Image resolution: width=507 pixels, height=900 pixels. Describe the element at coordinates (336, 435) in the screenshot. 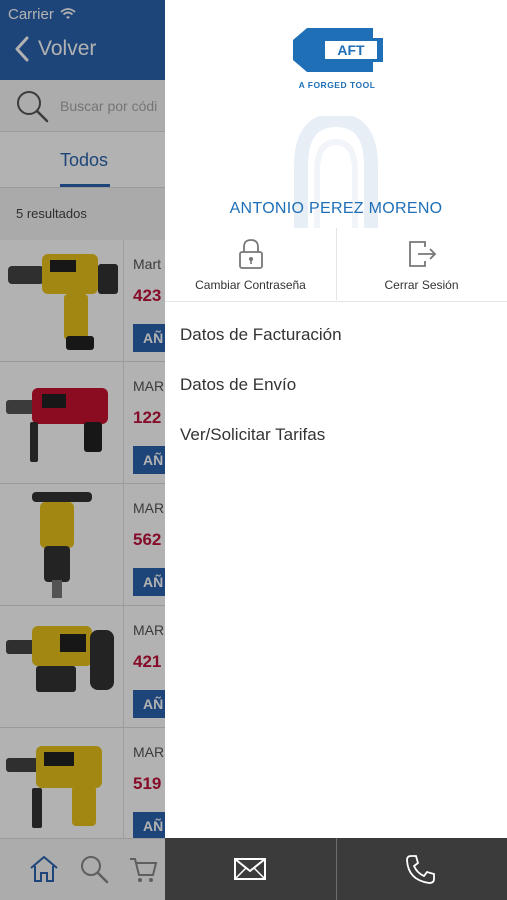

I see `menu-item-rates: Ver/Solicitar Tarifas` at that location.